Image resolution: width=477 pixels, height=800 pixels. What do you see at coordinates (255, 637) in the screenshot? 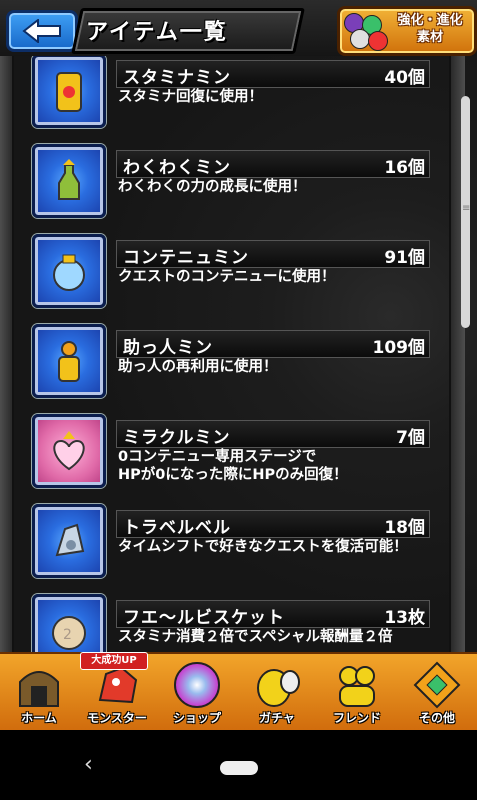
I see `item-description: スタミナ消費２倍でスペシャル報酬量２倍` at bounding box center [255, 637].